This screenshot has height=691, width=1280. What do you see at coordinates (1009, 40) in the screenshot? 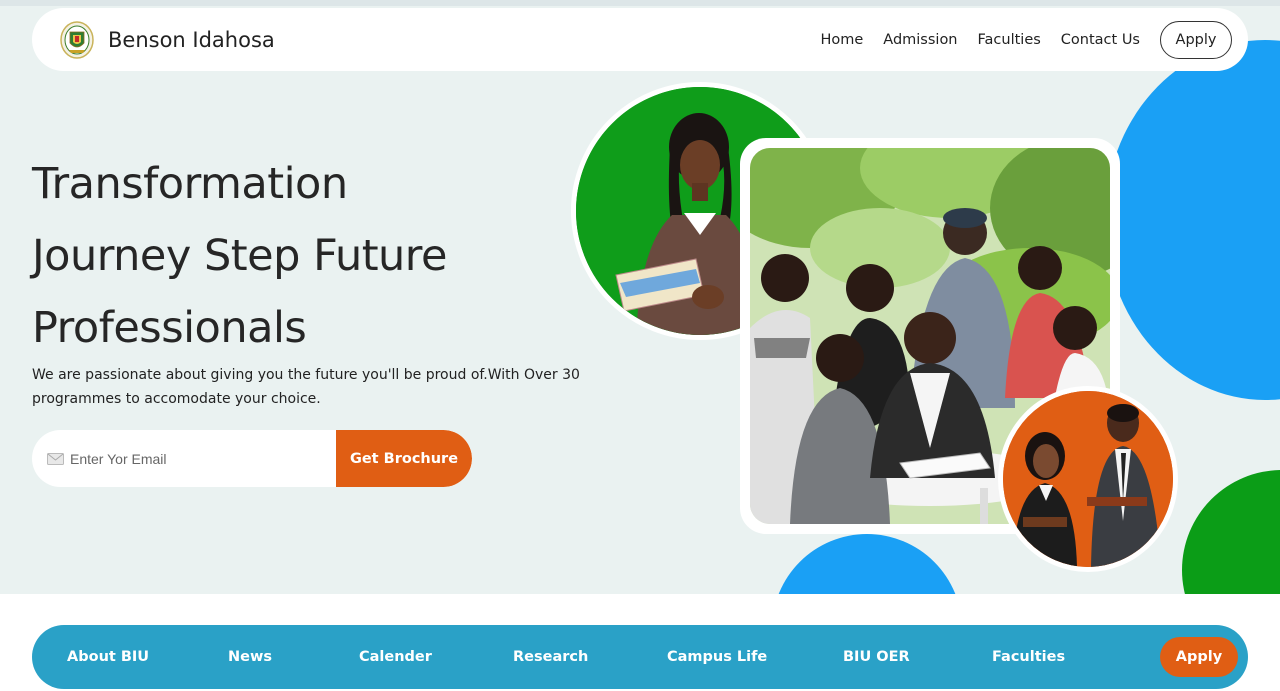
I see `nav-link-faculties: Faculties` at bounding box center [1009, 40].